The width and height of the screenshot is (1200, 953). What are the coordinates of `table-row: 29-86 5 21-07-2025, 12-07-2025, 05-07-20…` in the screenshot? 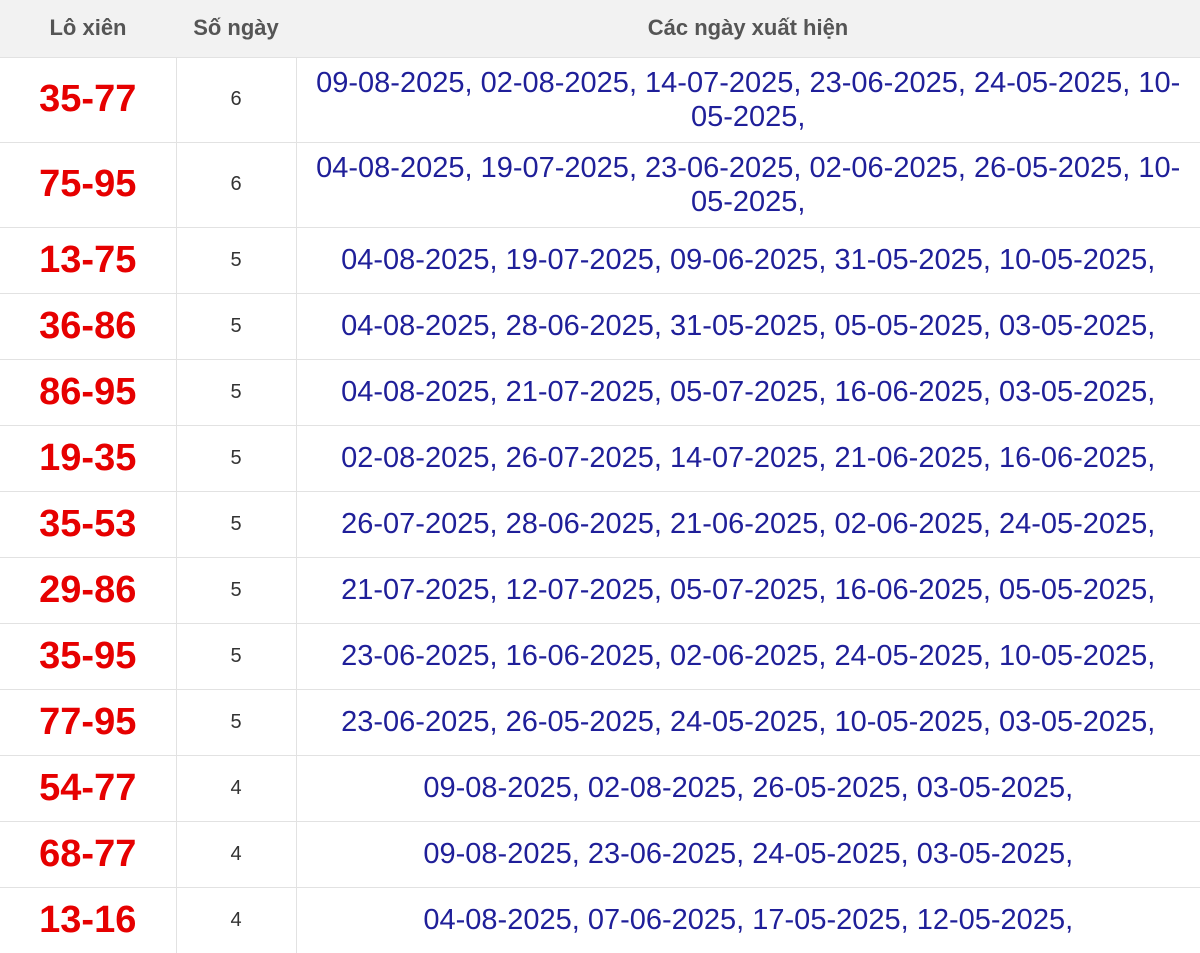 It's located at (600, 589).